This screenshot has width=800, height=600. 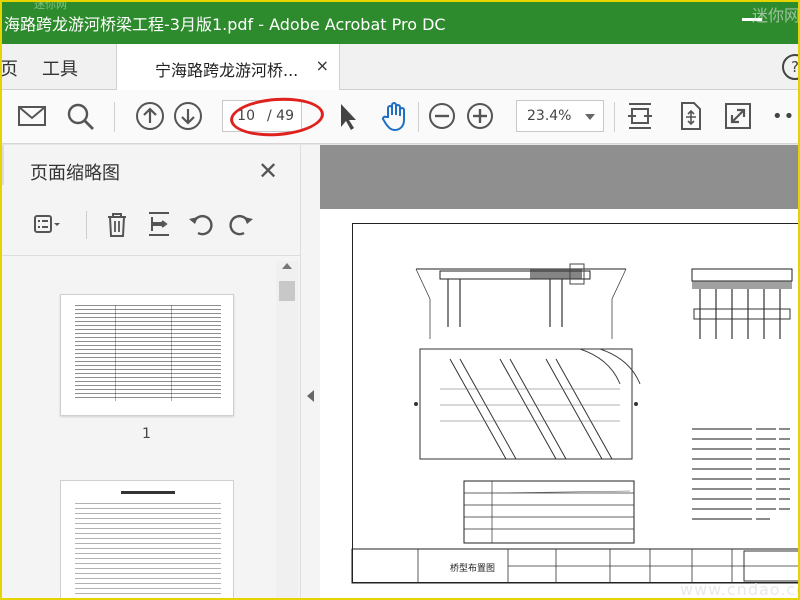 What do you see at coordinates (47, 224) in the screenshot?
I see `options-icon` at bounding box center [47, 224].